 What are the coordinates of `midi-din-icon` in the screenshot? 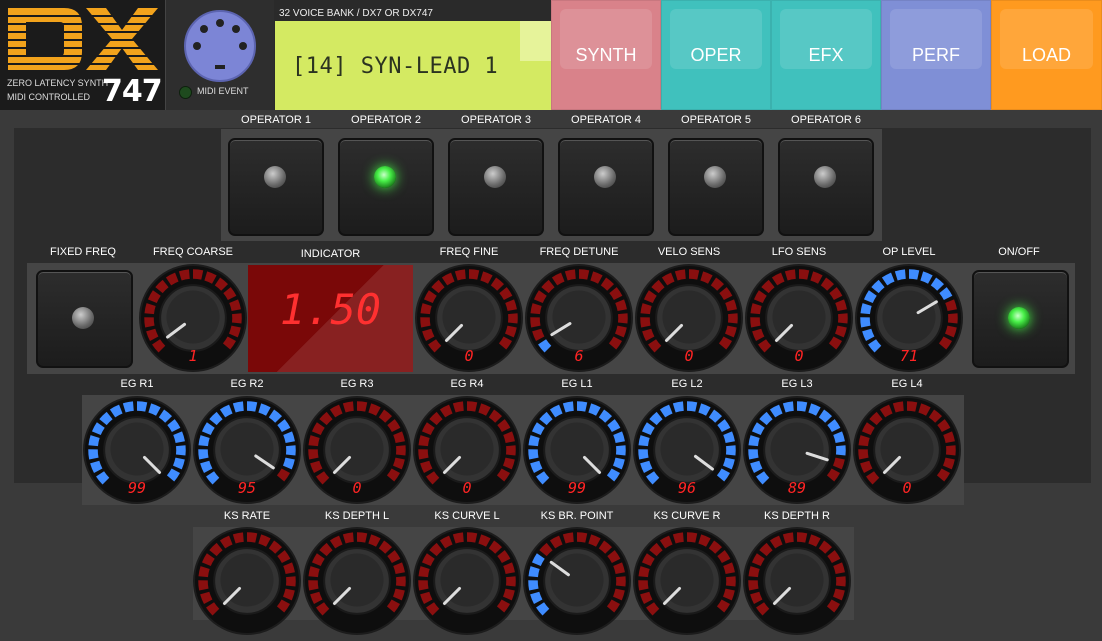 It's located at (220, 46).